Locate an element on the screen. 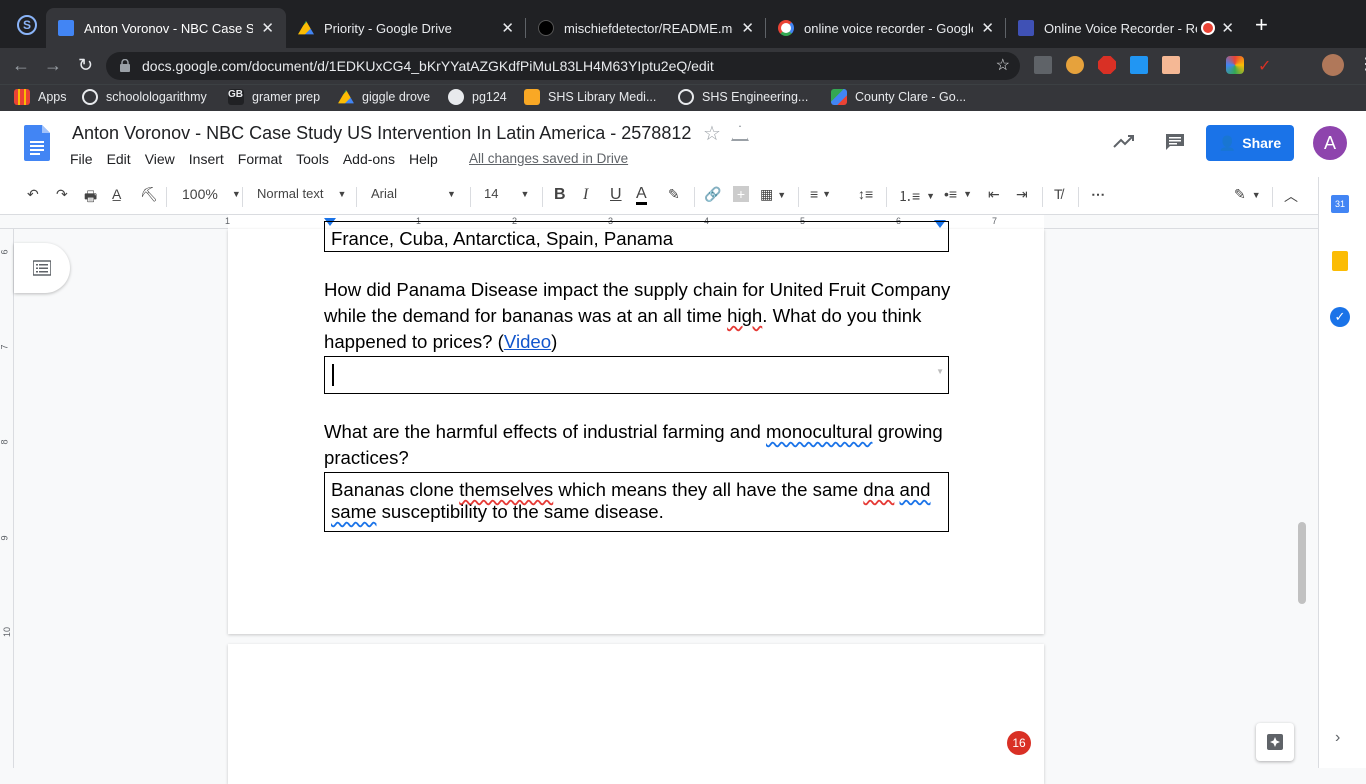 The width and height of the screenshot is (1366, 784). activity-trend-icon is located at coordinates (1124, 141).